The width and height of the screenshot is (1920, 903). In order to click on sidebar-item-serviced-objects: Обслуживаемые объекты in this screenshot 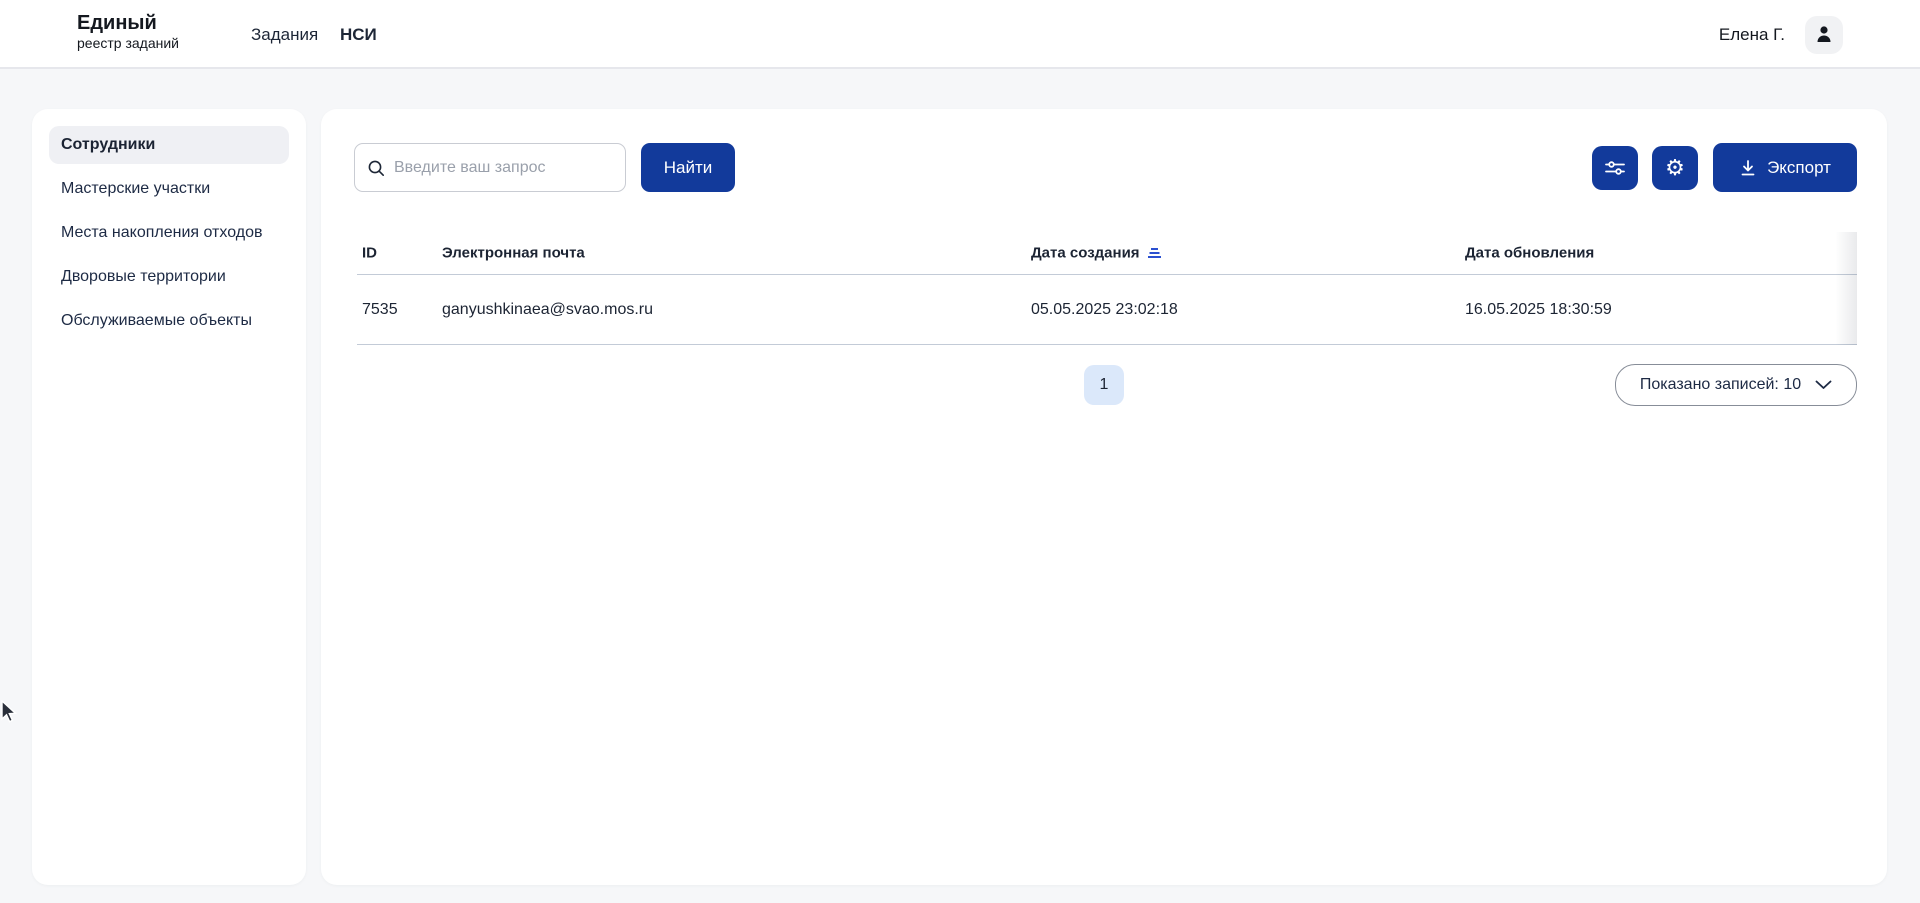, I will do `click(169, 321)`.